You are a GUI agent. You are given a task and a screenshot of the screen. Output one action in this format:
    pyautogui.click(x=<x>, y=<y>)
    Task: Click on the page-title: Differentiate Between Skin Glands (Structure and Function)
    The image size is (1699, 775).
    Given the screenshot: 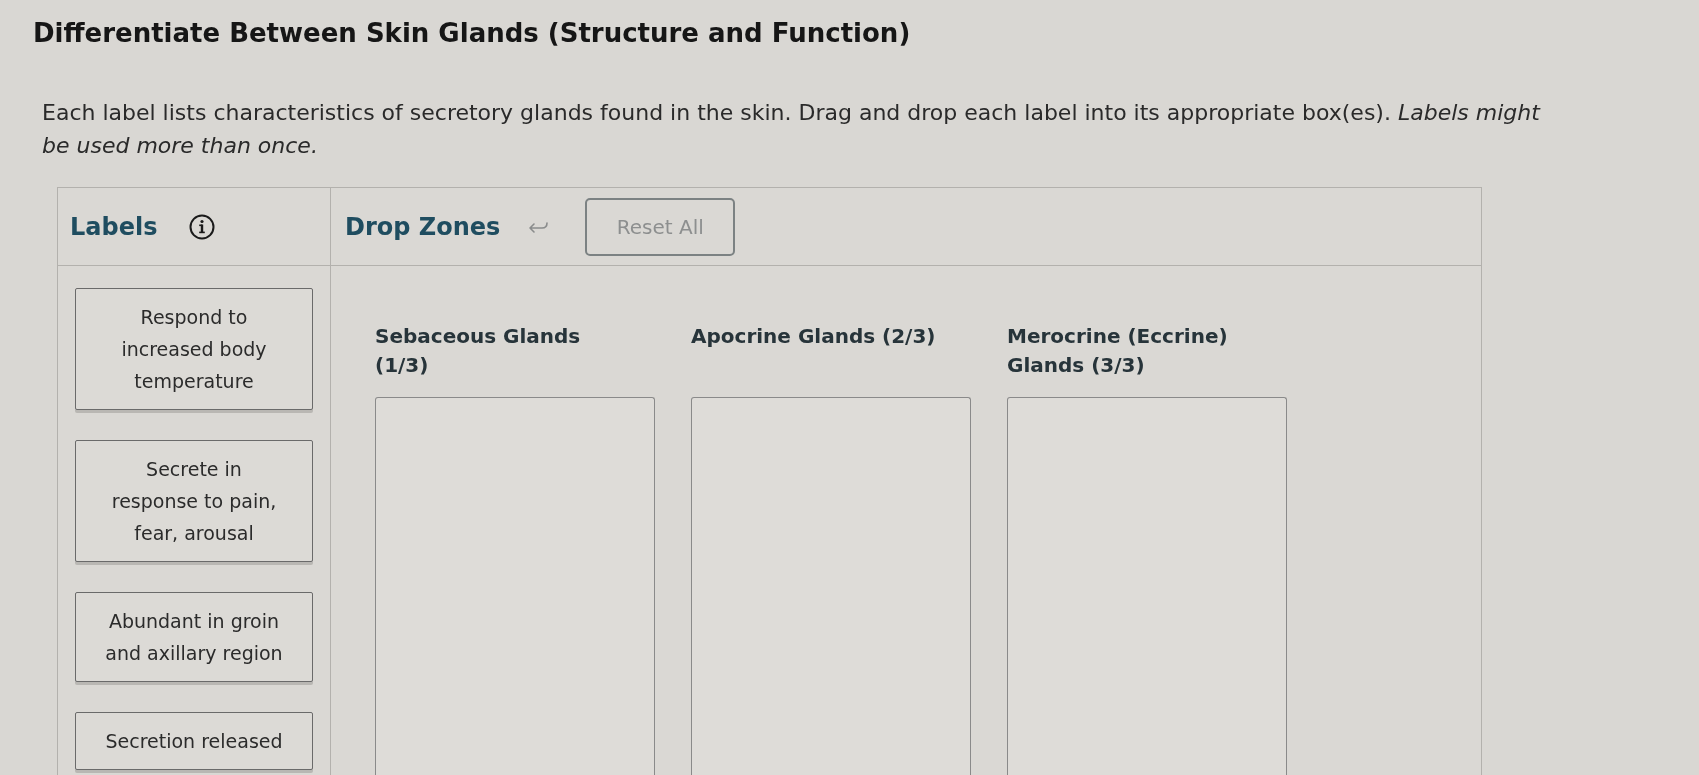 What is the action you would take?
    pyautogui.click(x=472, y=33)
    